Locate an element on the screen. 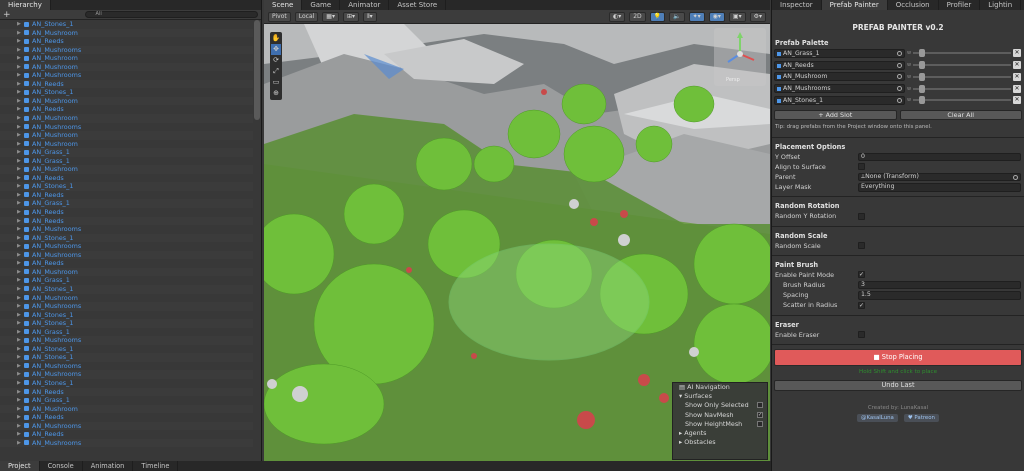 The image size is (1024, 471). scale-tool-icon: ⤢ is located at coordinates (276, 71).